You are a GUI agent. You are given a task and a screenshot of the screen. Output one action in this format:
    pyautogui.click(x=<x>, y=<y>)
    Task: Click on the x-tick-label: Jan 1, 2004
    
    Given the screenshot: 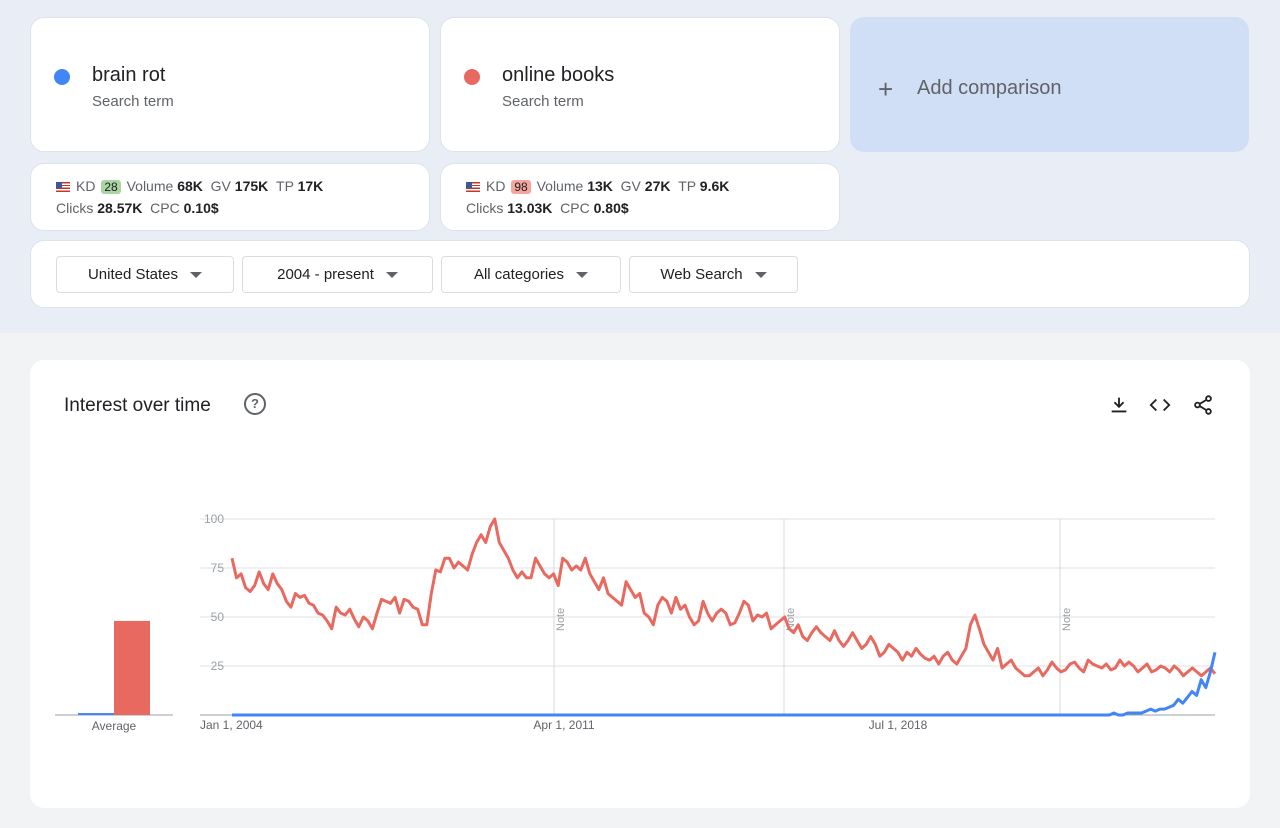 What is the action you would take?
    pyautogui.click(x=231, y=725)
    